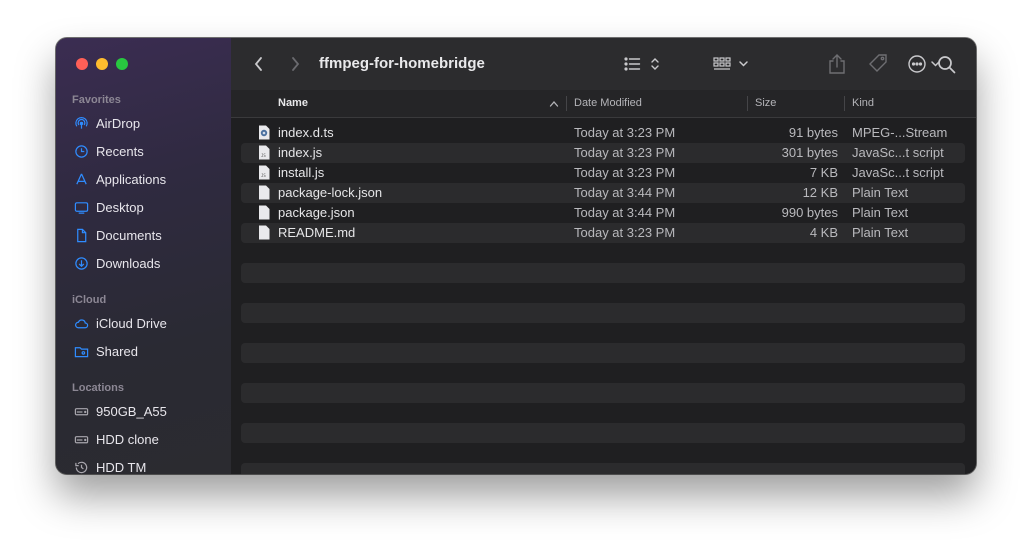 This screenshot has width=1032, height=548. I want to click on back-button, so click(259, 64).